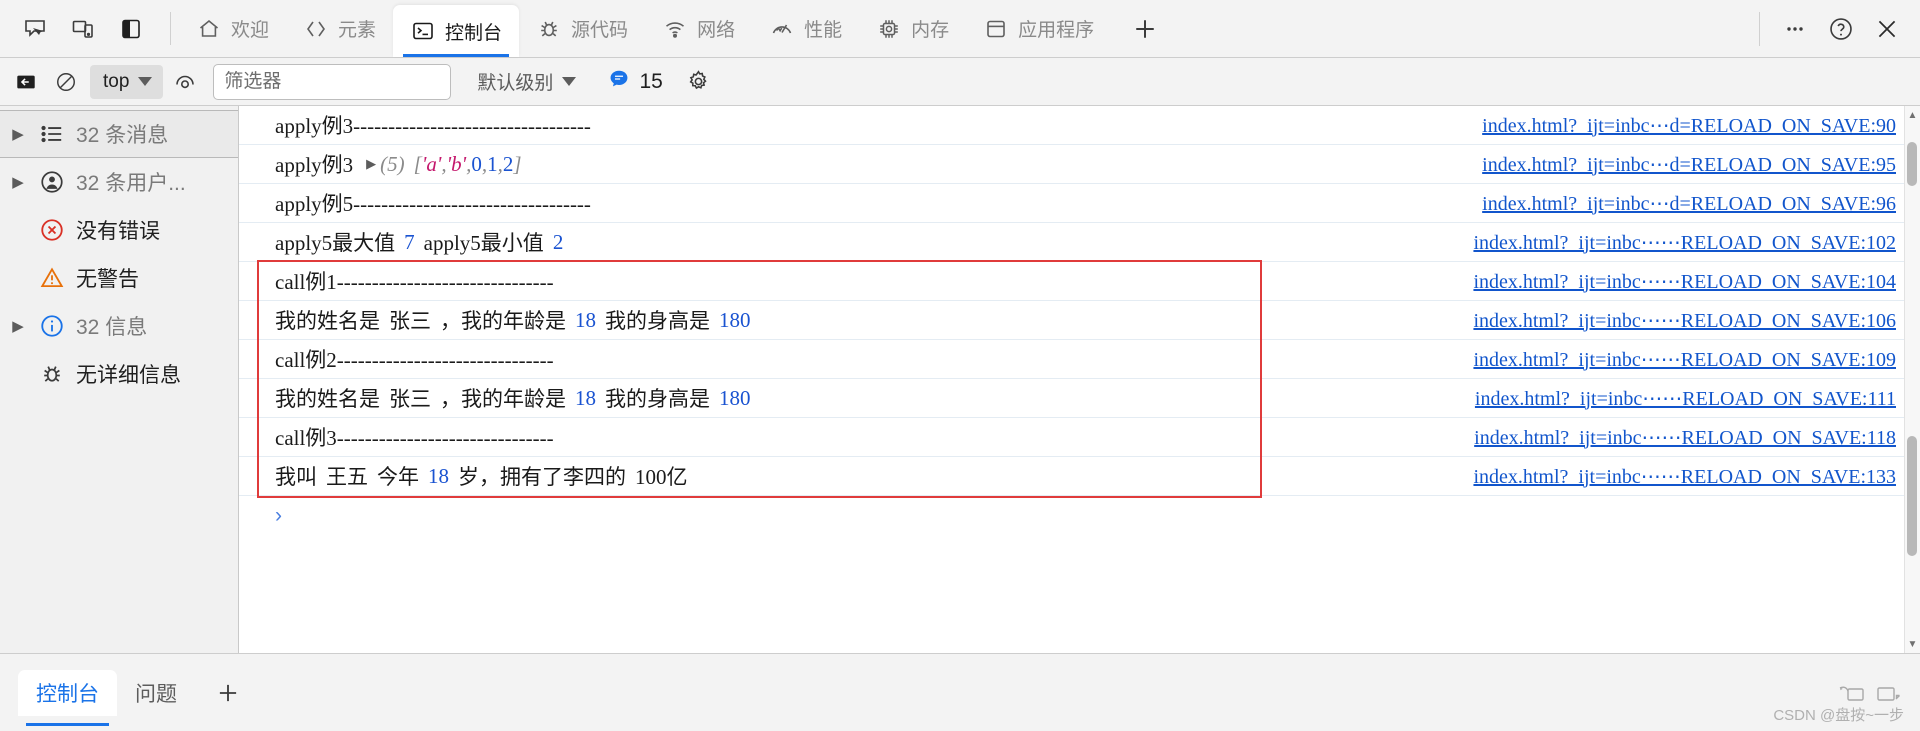 The image size is (1920, 731). What do you see at coordinates (392, 163) in the screenshot?
I see `array-syntax: (5)` at bounding box center [392, 163].